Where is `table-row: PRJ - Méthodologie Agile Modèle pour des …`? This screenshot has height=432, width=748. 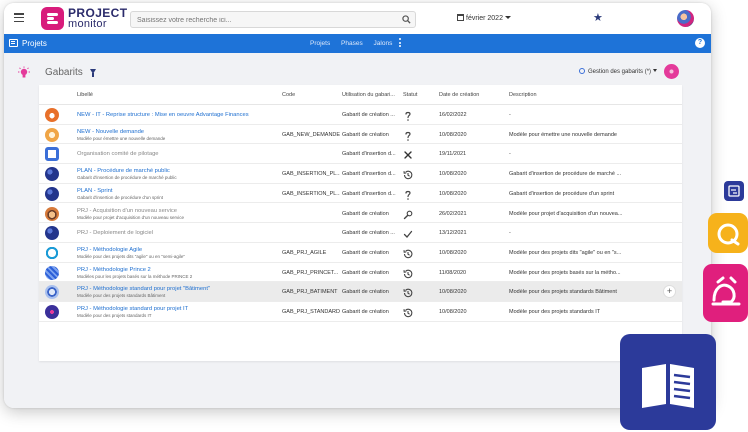
table-row: PRJ - Méthodologie Agile Modèle pour des … is located at coordinates (360, 253).